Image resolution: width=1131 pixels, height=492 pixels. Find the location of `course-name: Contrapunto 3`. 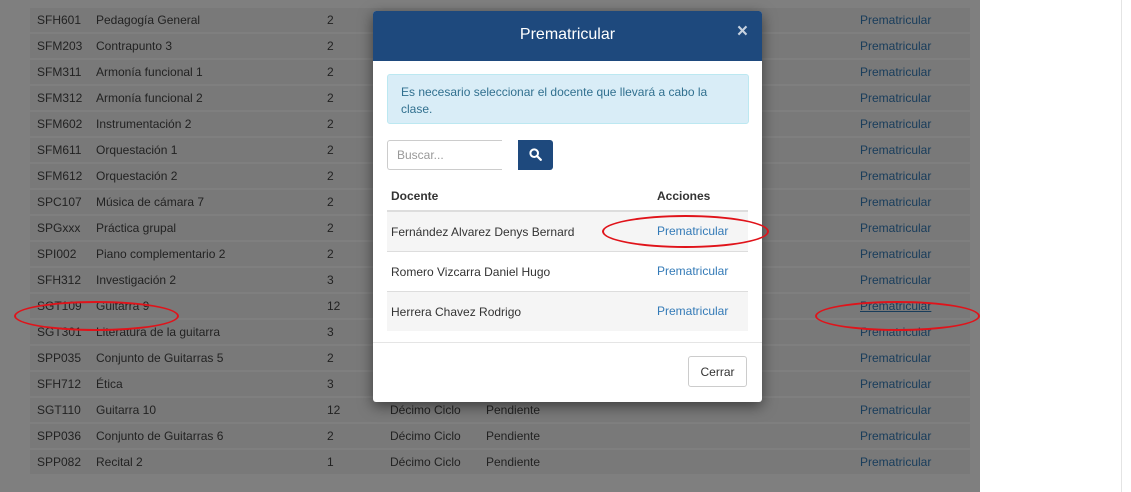

course-name: Contrapunto 3 is located at coordinates (134, 46).